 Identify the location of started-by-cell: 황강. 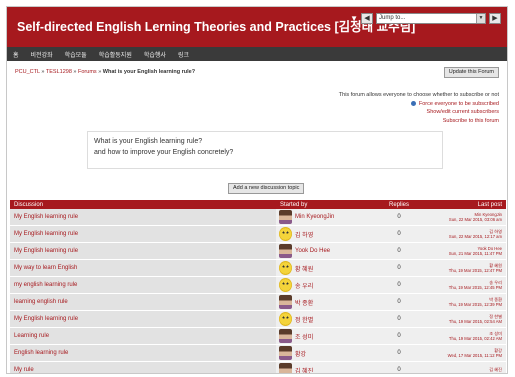
(324, 353).